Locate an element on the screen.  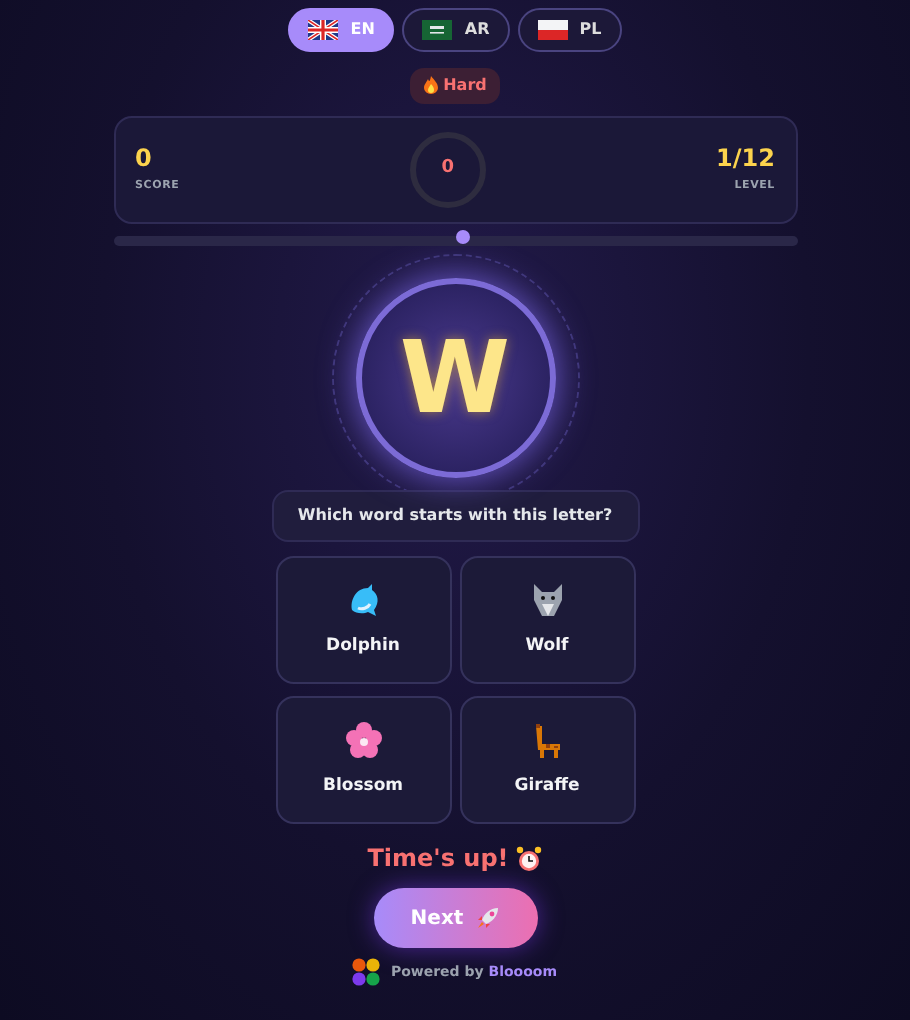
answer-option: Giraffe is located at coordinates (547, 760).